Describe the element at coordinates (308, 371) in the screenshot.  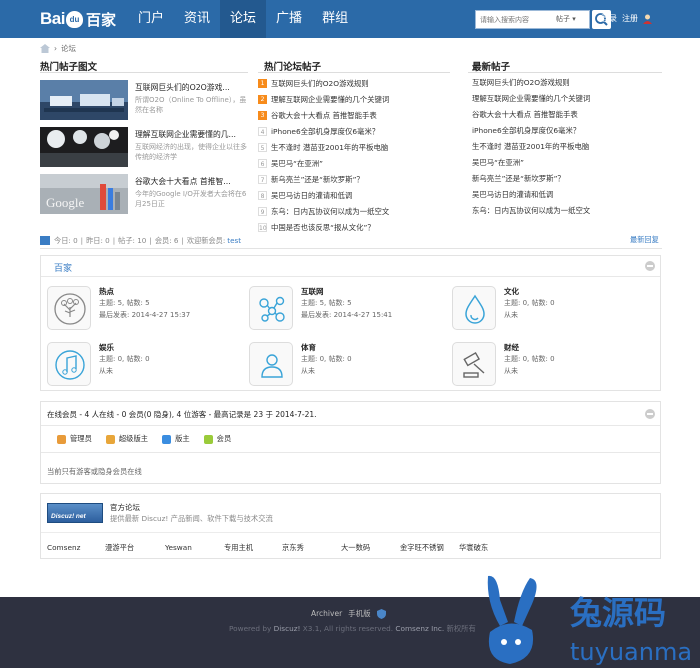
I see `forum-last-post: 从未` at that location.